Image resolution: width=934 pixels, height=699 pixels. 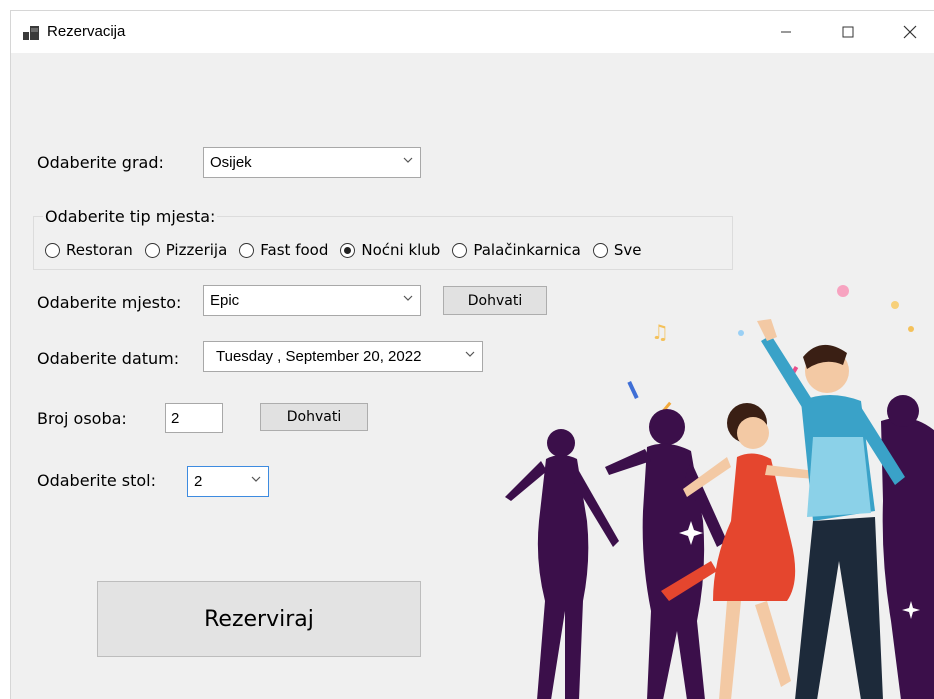 What do you see at coordinates (231, 162) in the screenshot?
I see `grad-value: Osijek` at bounding box center [231, 162].